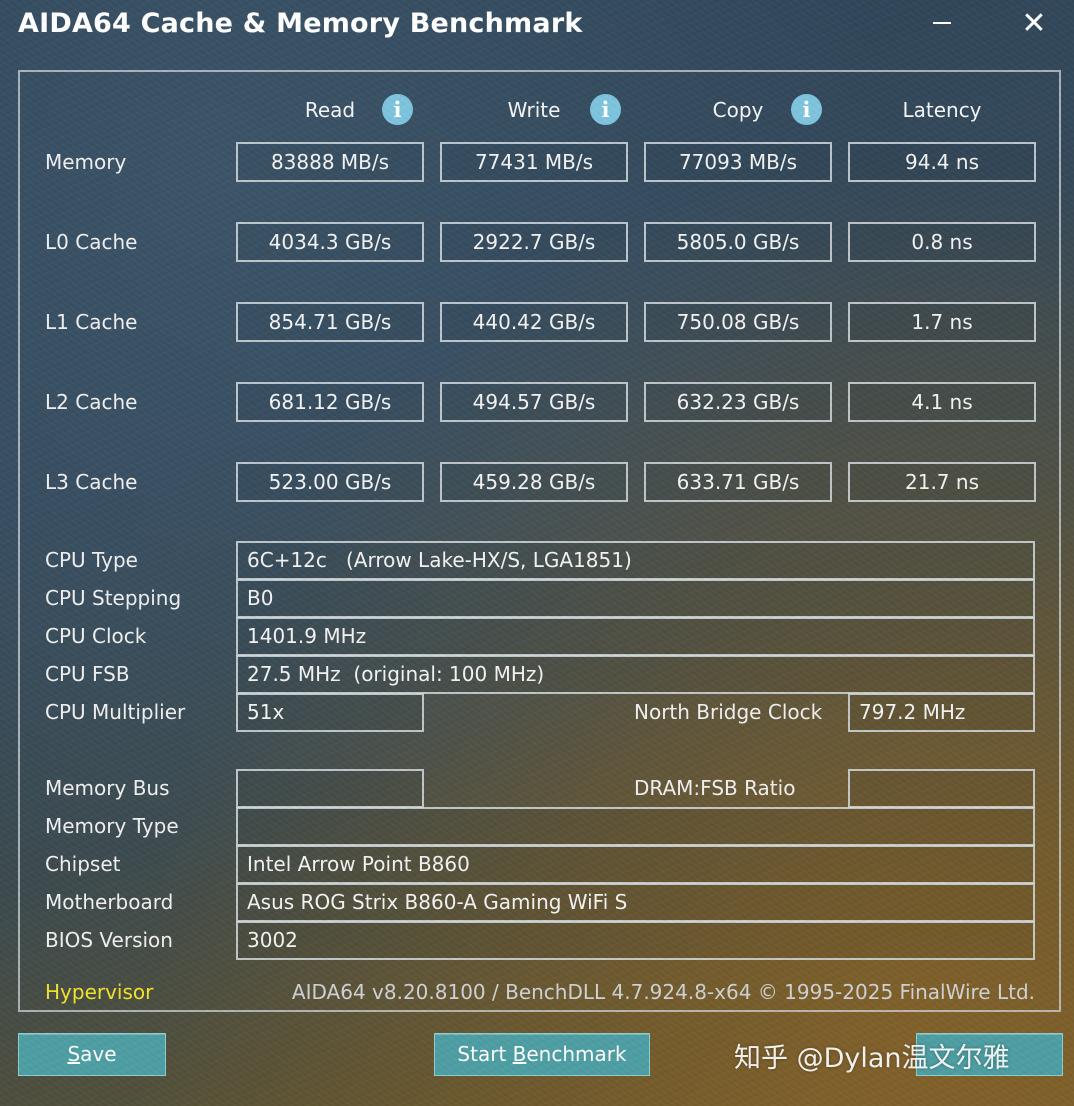  Describe the element at coordinates (534, 242) in the screenshot. I see `l0-write-value: 2922.7 GB/s` at that location.